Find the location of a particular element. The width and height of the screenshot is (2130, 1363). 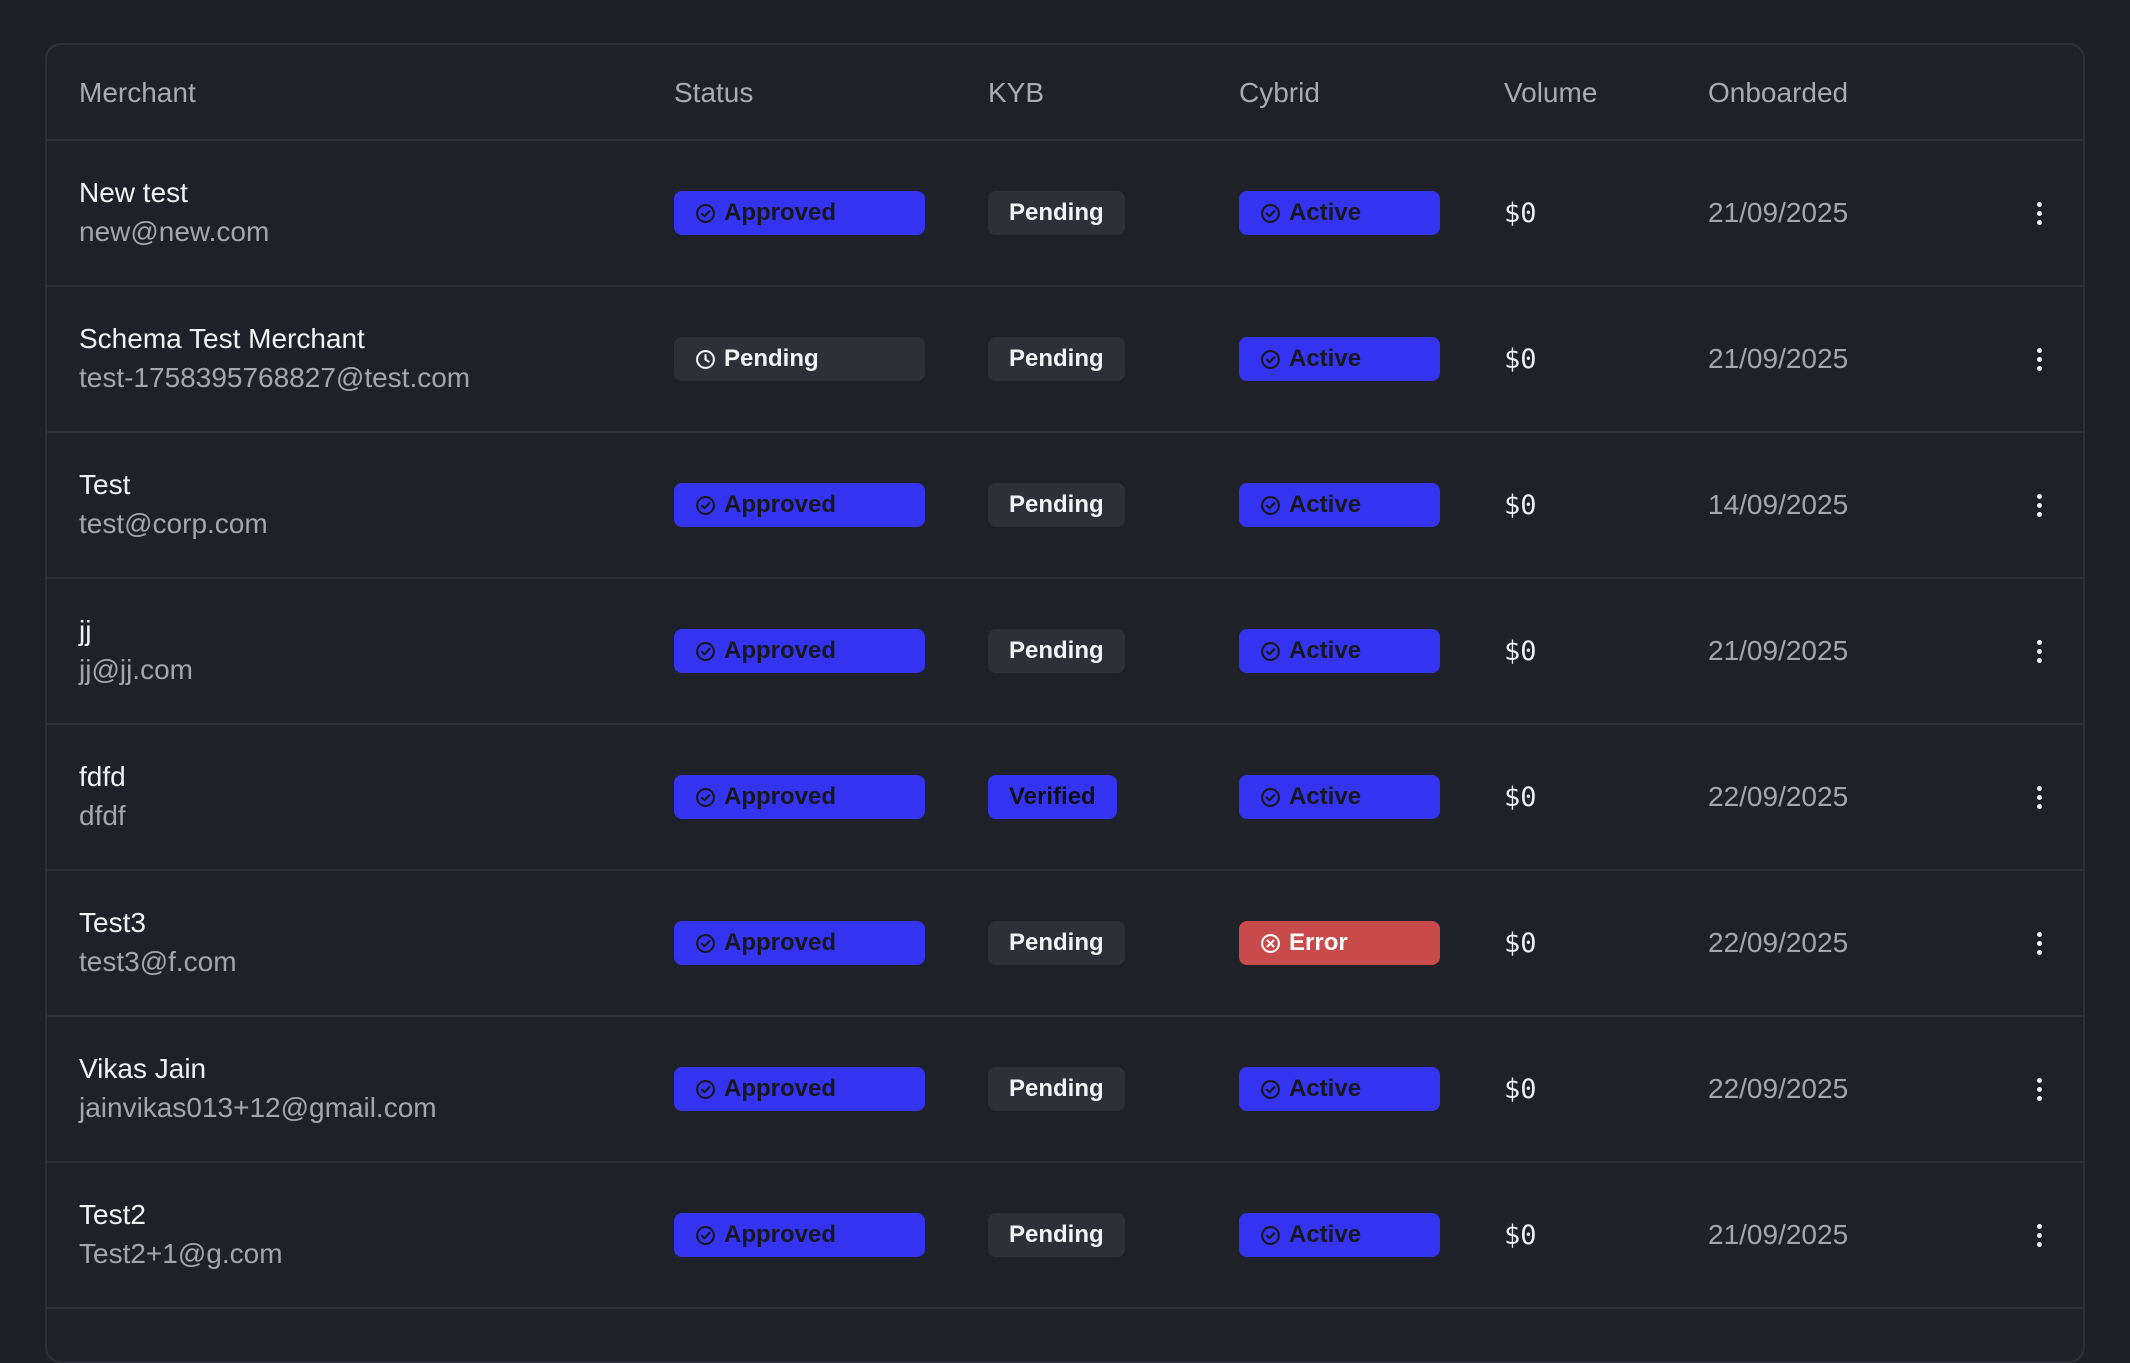

merchant-cell: Test3 test3@f.com is located at coordinates (158, 943).